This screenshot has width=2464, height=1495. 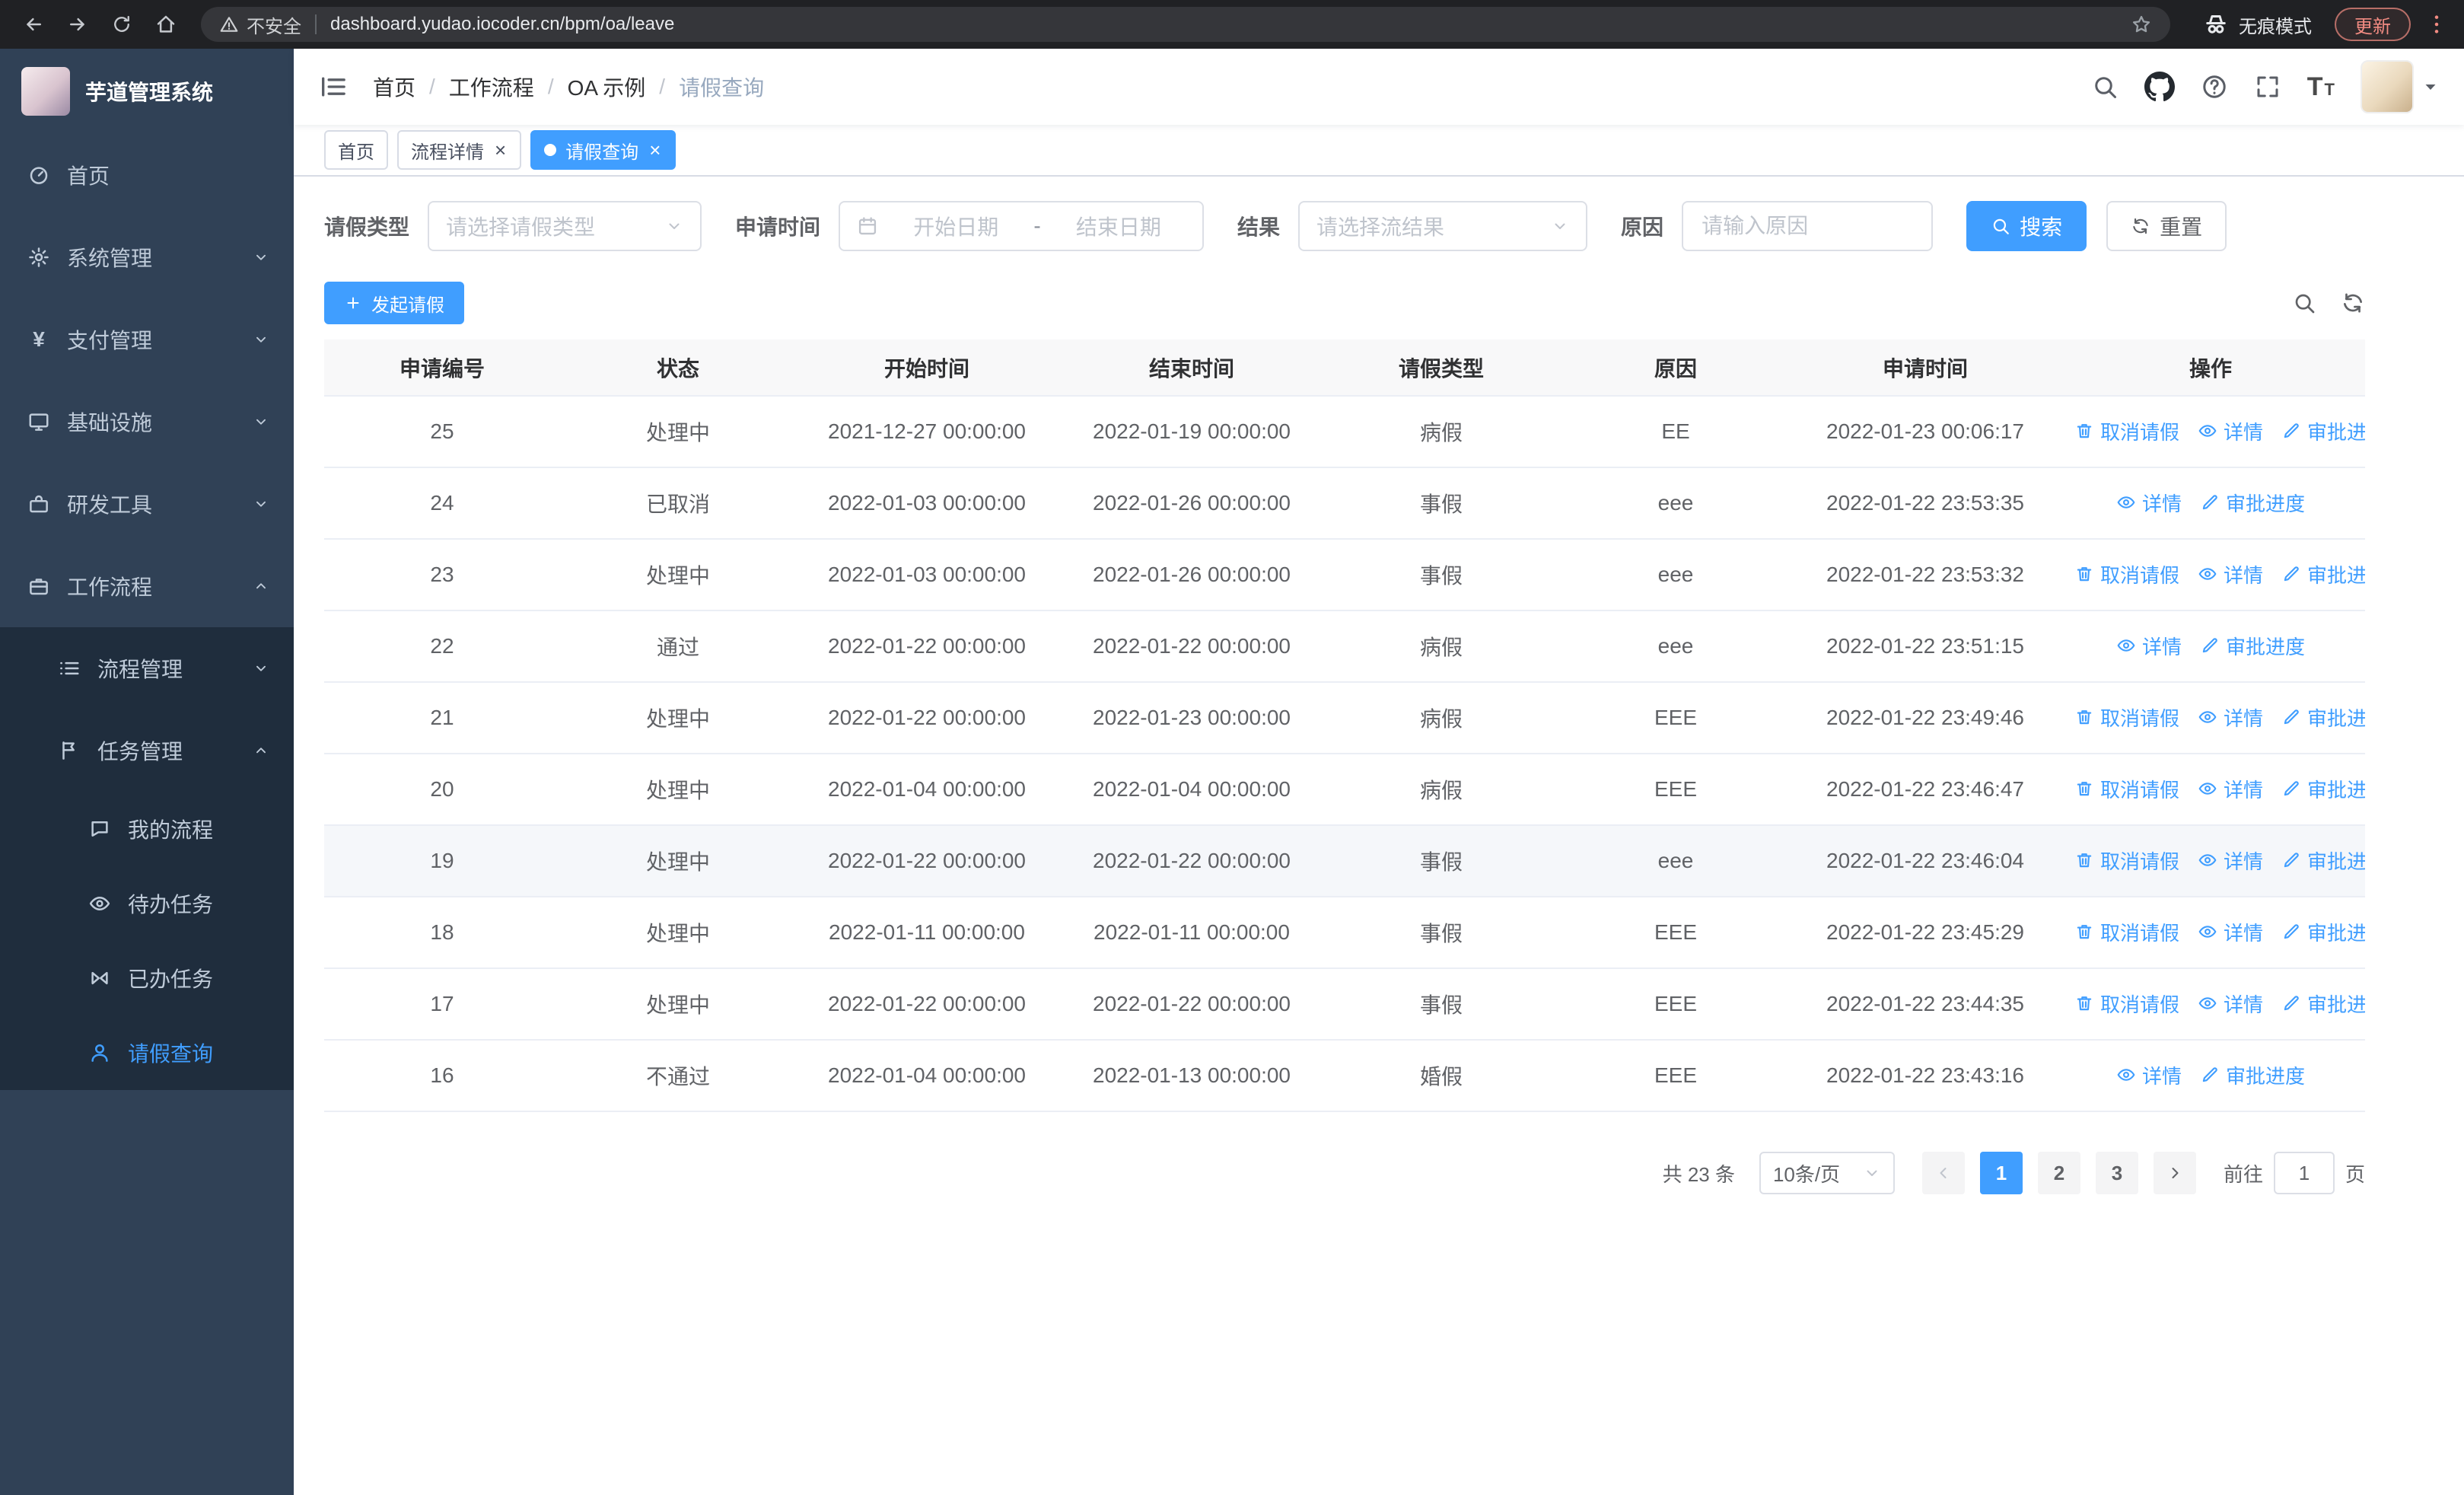 I want to click on gear-icon, so click(x=38, y=258).